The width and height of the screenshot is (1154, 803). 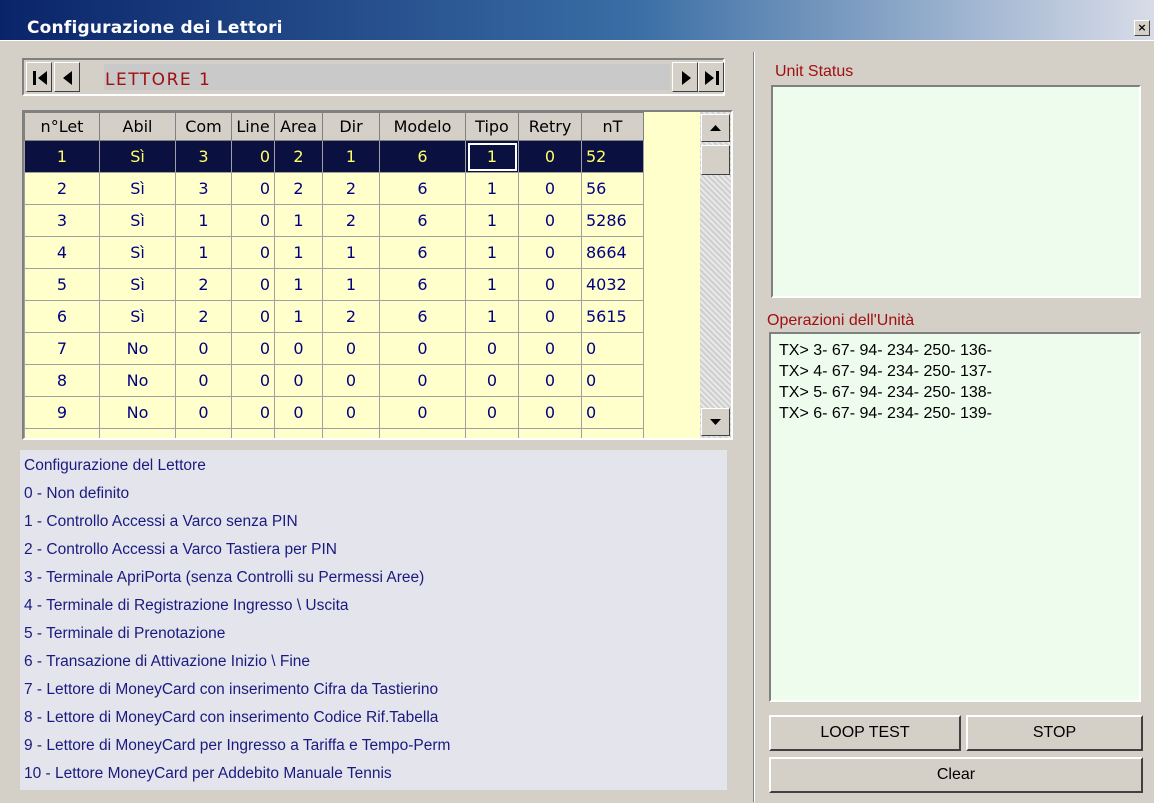 I want to click on stop-button: STOP, so click(x=1054, y=733).